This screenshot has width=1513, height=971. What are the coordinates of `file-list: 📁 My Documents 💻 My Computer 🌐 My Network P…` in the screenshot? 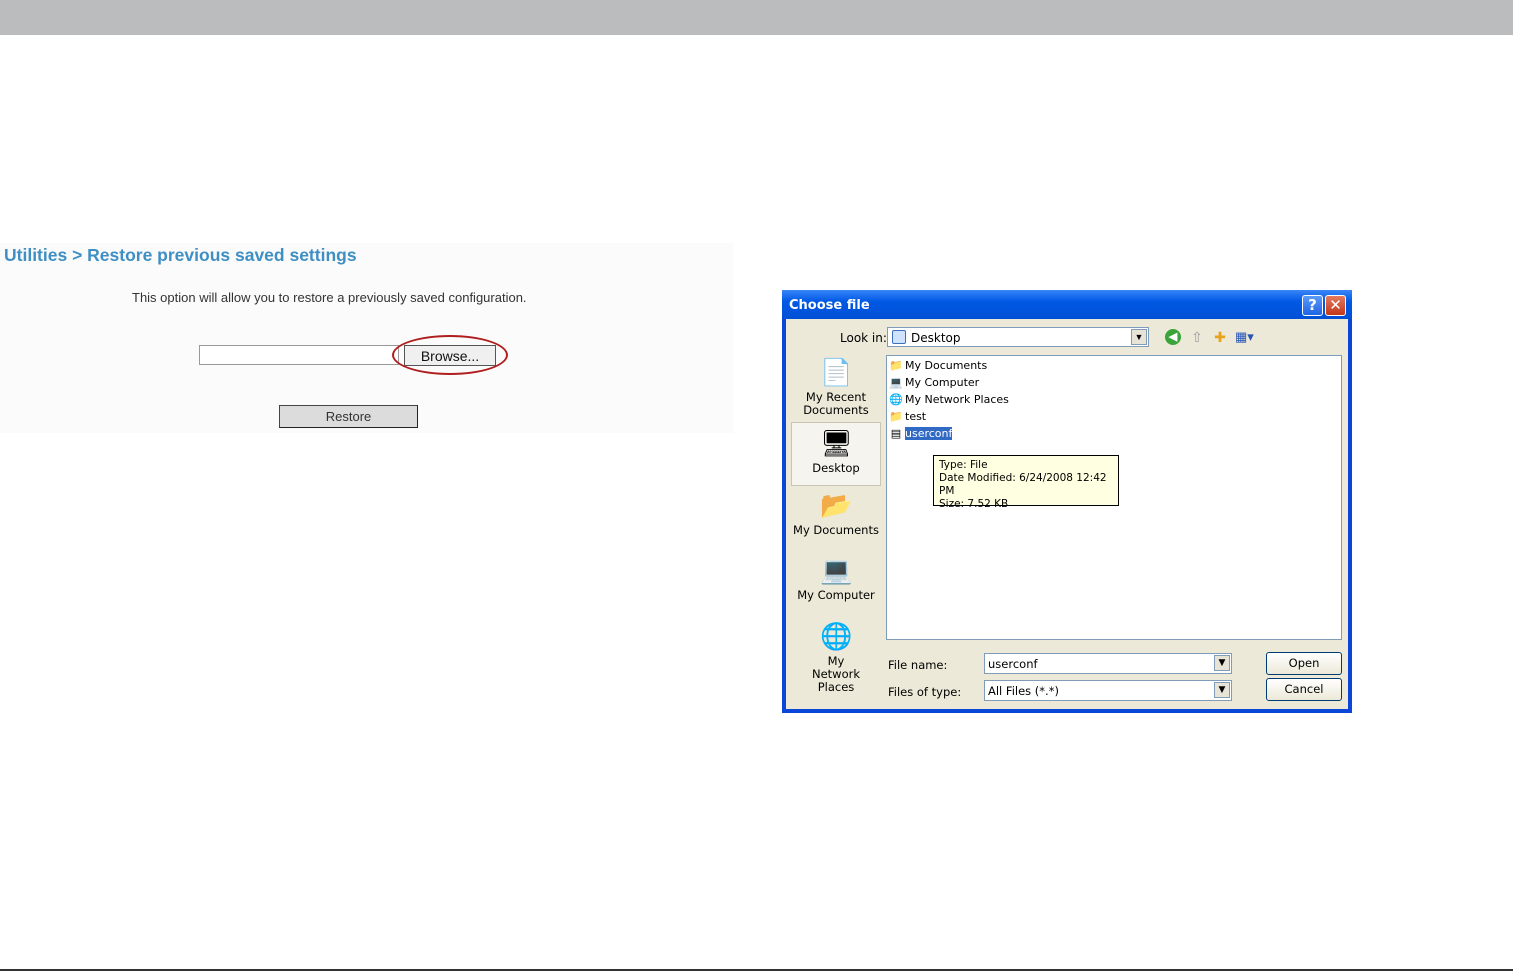 It's located at (1114, 497).